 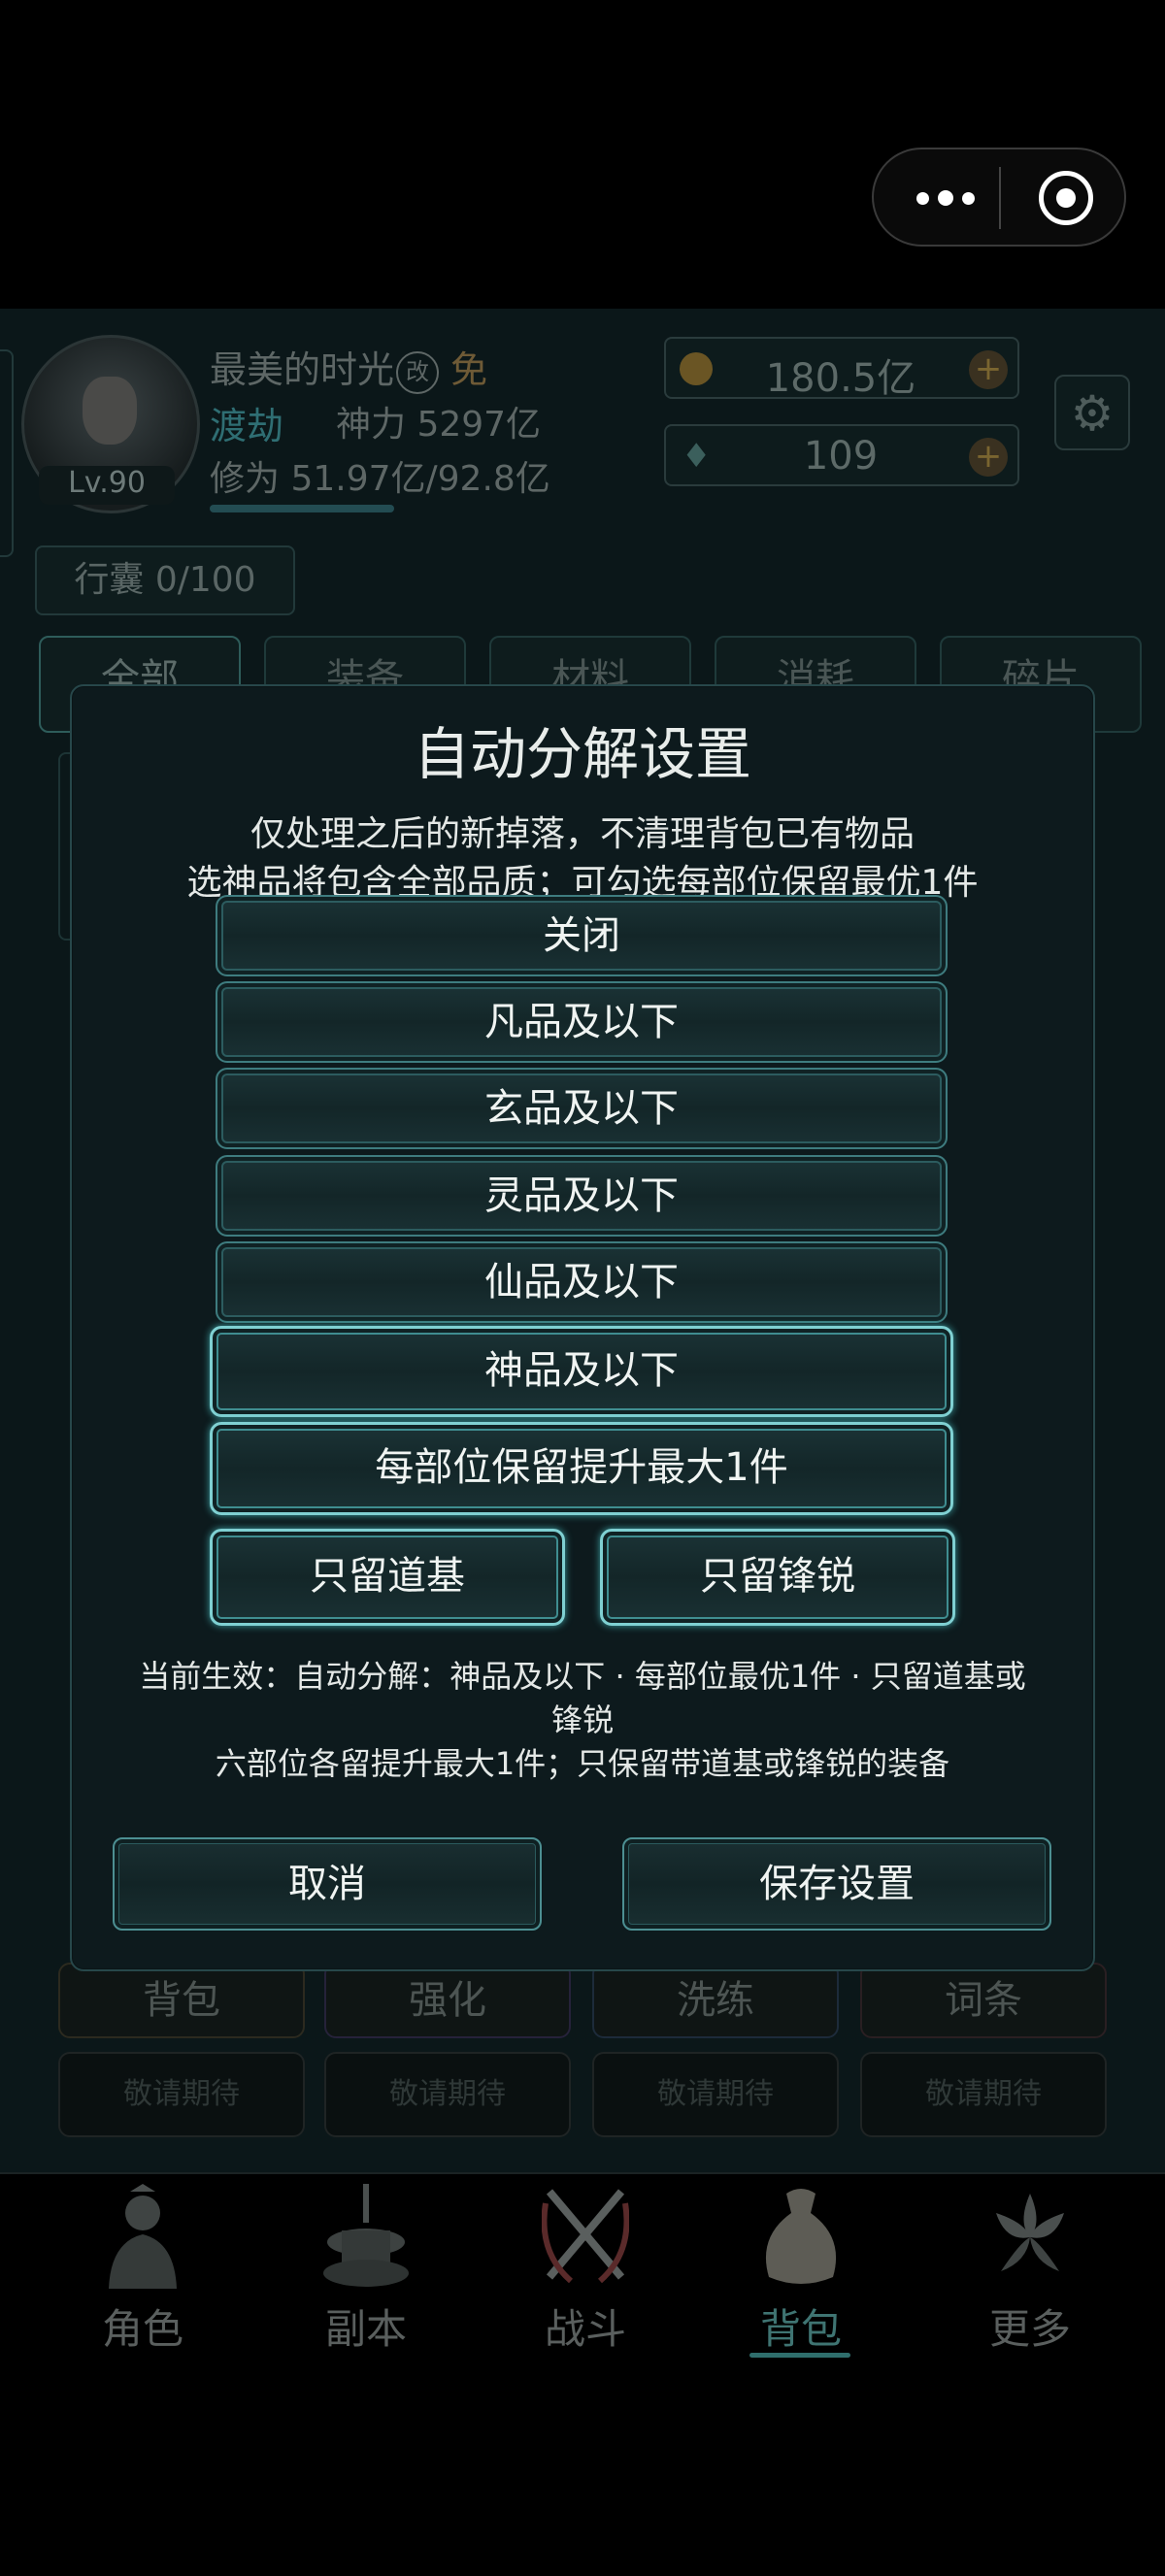 I want to click on nav-bag: 背包, so click(x=800, y=2281).